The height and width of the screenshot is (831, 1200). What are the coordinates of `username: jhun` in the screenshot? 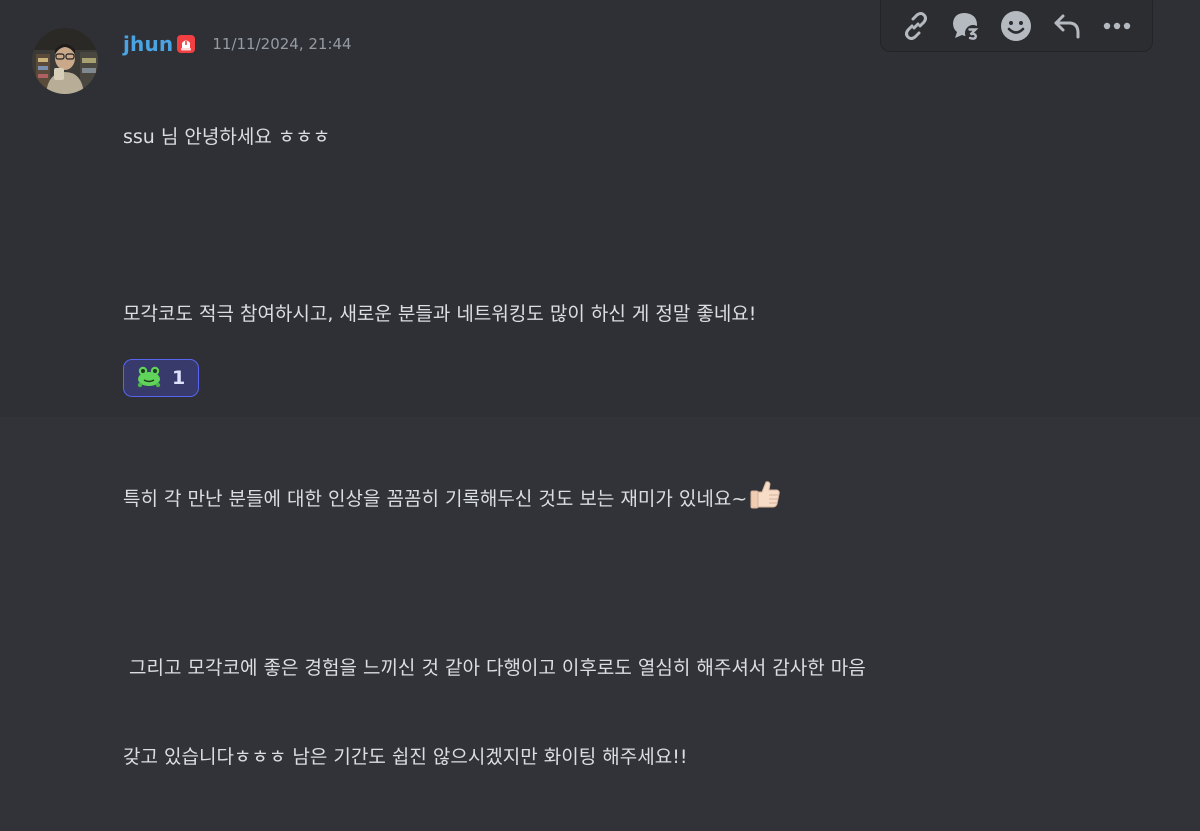 It's located at (148, 44).